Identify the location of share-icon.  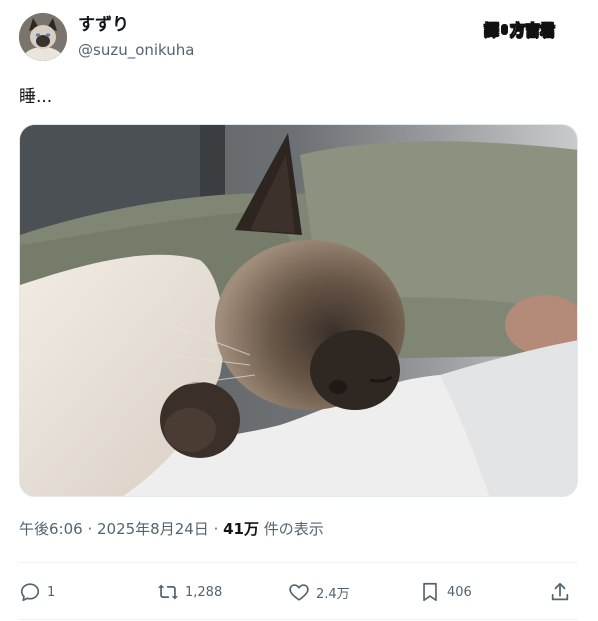
(560, 591).